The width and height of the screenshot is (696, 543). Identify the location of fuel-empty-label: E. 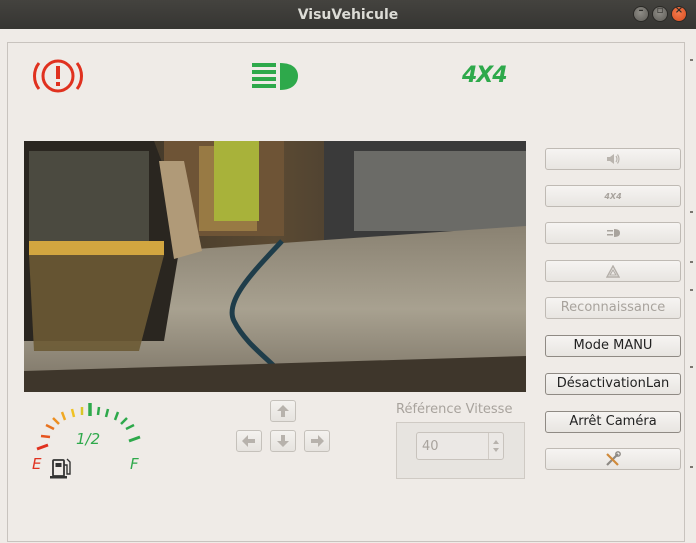
(37, 464).